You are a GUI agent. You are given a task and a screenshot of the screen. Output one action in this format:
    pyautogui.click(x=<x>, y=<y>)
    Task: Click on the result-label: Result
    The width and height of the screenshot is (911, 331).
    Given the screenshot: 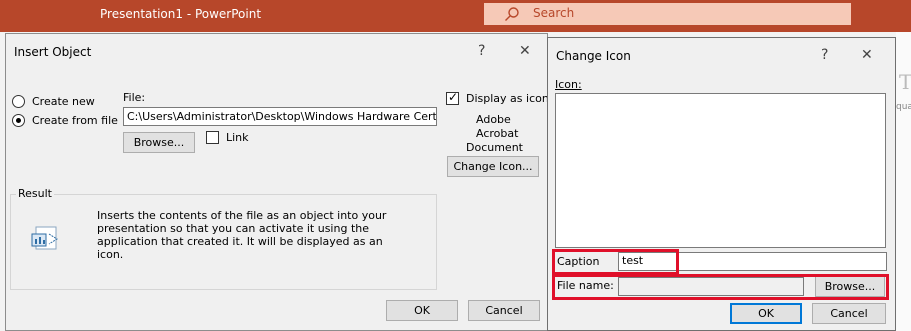 What is the action you would take?
    pyautogui.click(x=35, y=193)
    